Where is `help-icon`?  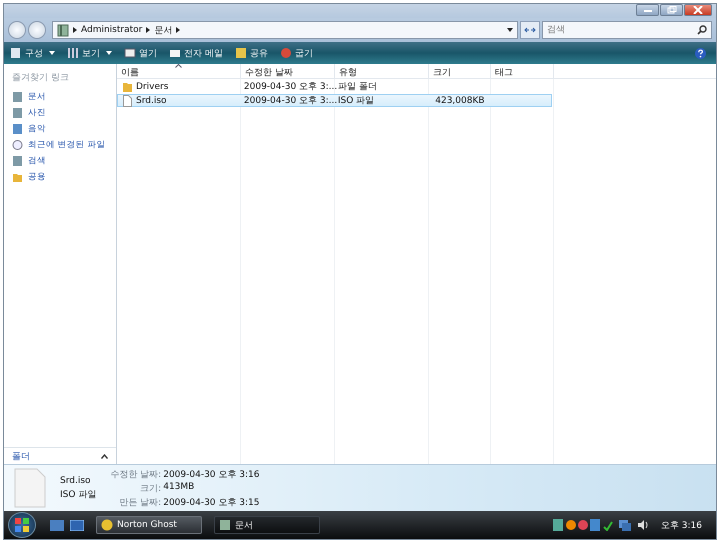 help-icon is located at coordinates (700, 53).